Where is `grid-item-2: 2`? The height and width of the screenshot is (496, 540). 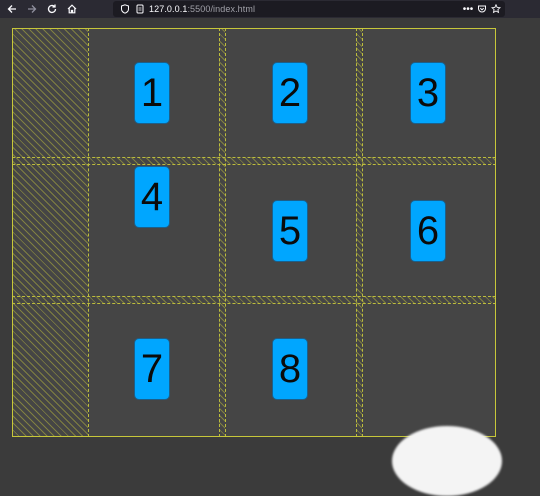 grid-item-2: 2 is located at coordinates (290, 93).